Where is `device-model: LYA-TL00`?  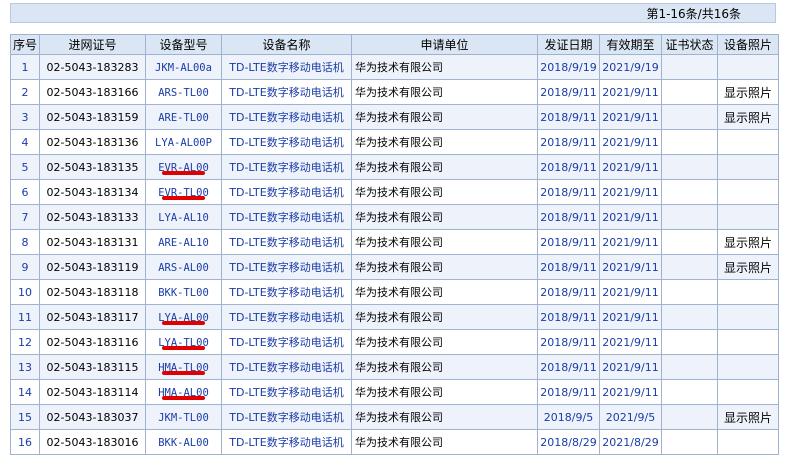
device-model: LYA-TL00 is located at coordinates (183, 343).